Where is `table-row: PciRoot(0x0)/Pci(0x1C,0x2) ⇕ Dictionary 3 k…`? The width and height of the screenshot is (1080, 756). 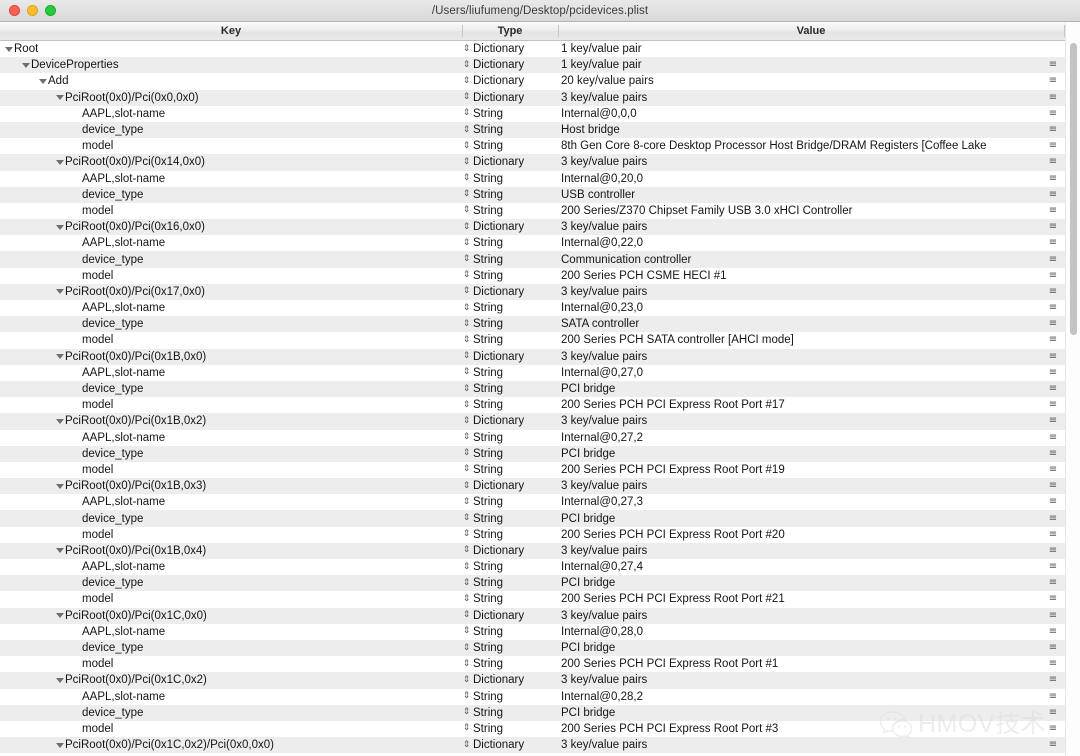
table-row: PciRoot(0x0)/Pci(0x1C,0x2) ⇕ Dictionary 3 k… is located at coordinates (540, 680).